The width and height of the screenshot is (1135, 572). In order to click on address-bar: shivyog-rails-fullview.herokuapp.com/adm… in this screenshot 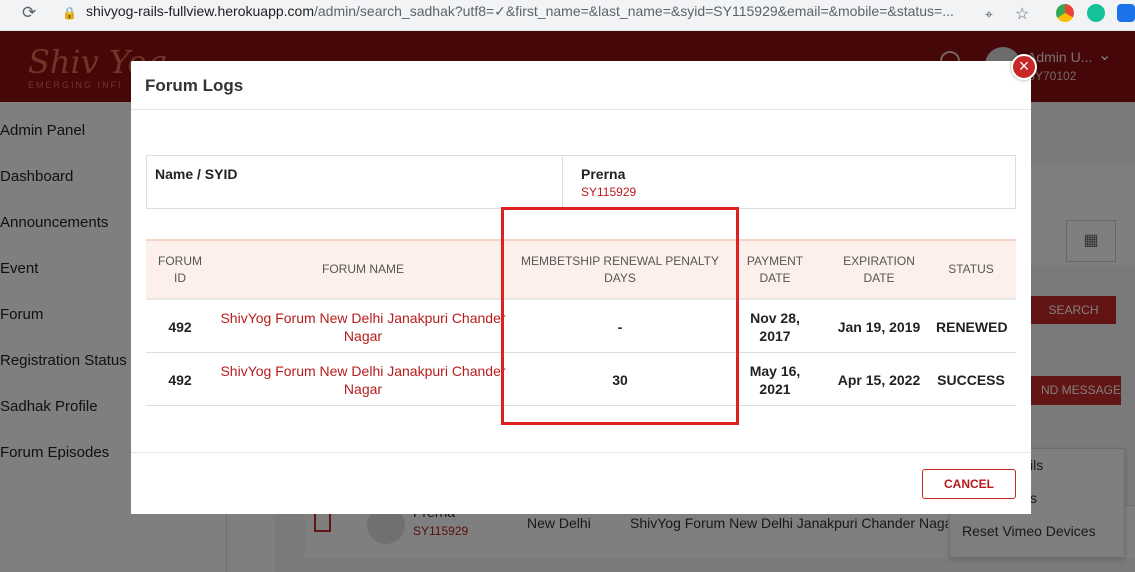, I will do `click(528, 11)`.